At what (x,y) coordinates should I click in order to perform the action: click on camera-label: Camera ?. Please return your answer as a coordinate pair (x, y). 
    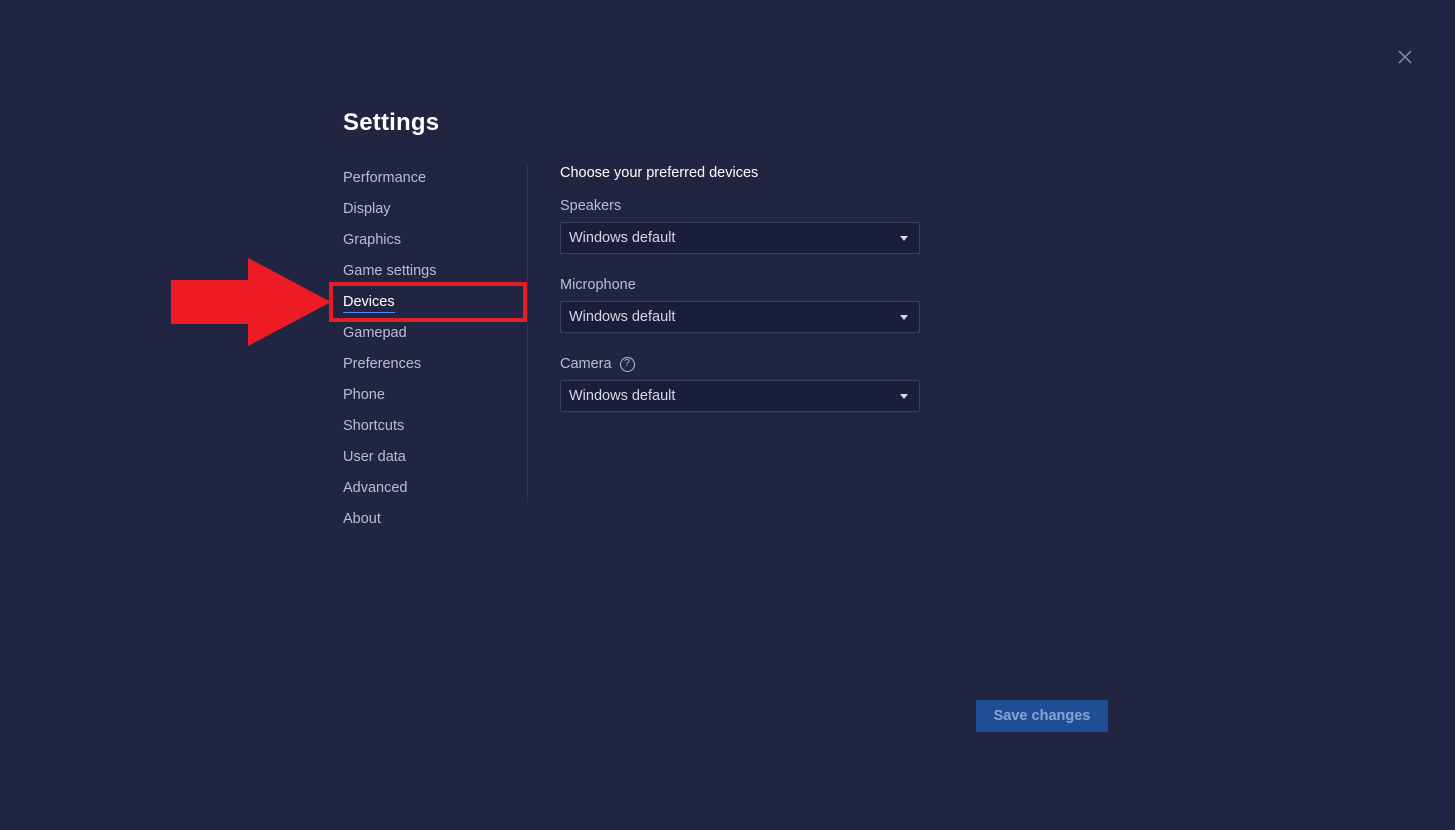
    Looking at the image, I should click on (740, 364).